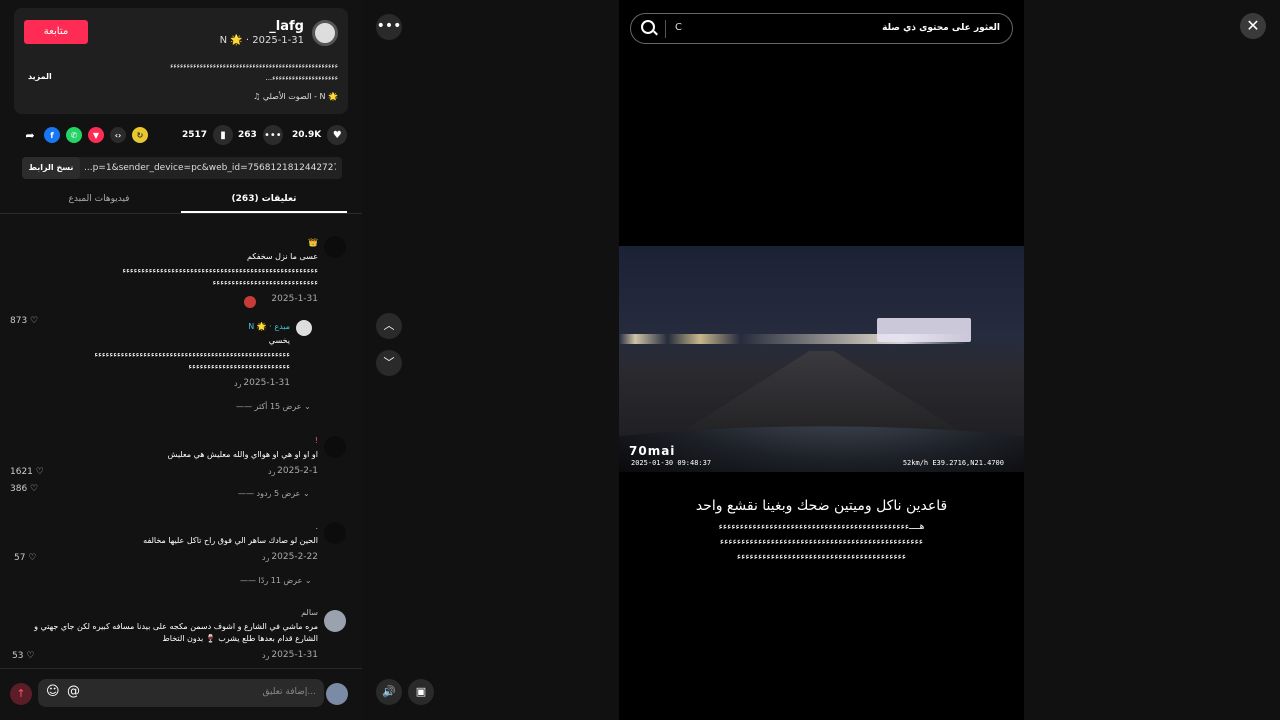 This screenshot has height=720, width=1280. I want to click on see-more-link: المزيد, so click(40, 76).